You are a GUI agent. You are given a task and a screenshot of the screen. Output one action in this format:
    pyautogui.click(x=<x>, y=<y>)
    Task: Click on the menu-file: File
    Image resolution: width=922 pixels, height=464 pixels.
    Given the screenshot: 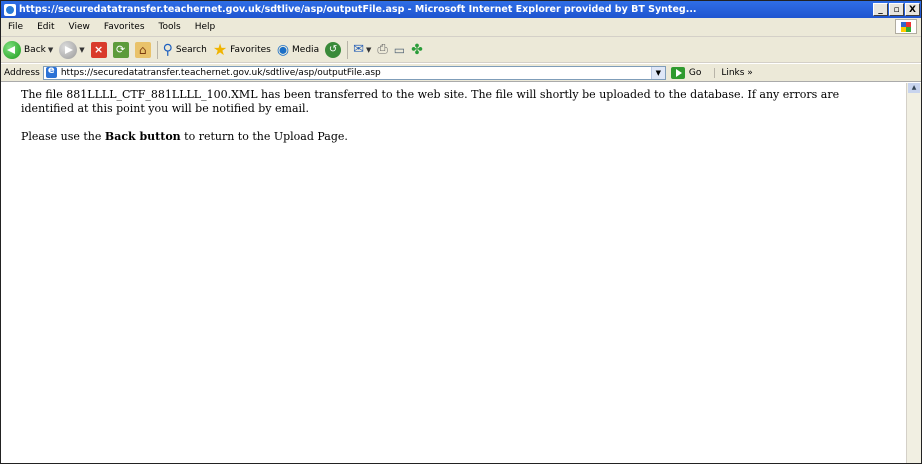 What is the action you would take?
    pyautogui.click(x=15, y=27)
    